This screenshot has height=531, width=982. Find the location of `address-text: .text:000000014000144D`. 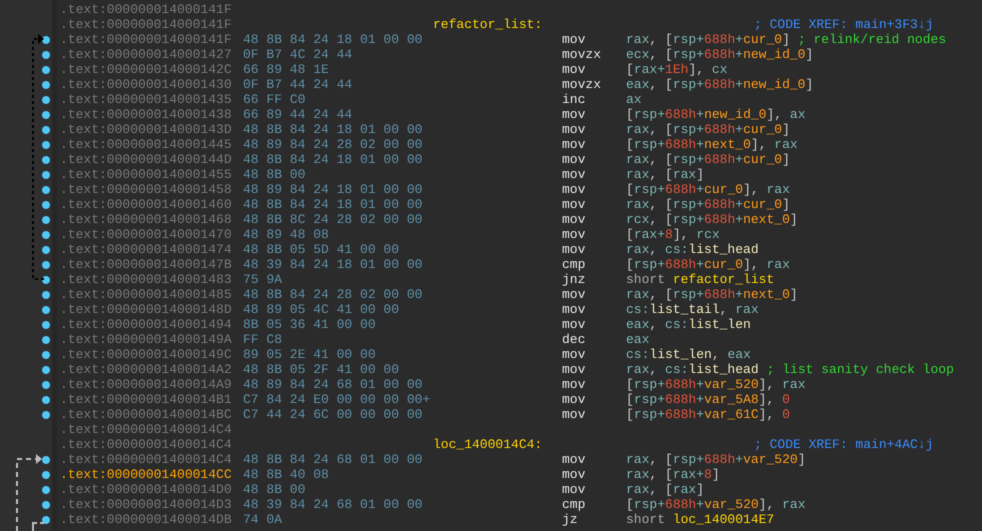

address-text: .text:000000014000144D is located at coordinates (146, 159).